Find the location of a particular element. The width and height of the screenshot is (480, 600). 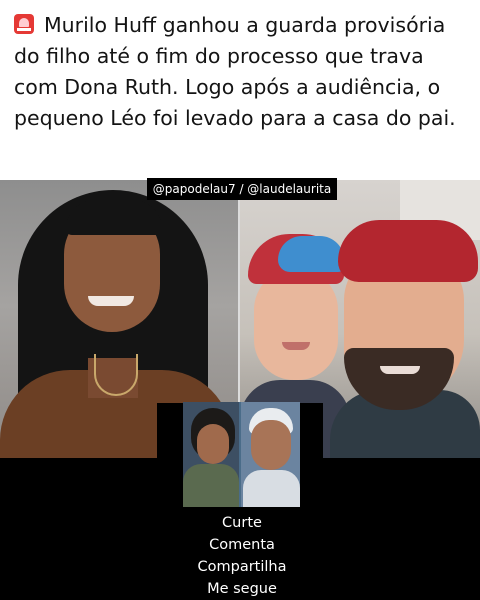

police-siren-icon is located at coordinates (24, 24).